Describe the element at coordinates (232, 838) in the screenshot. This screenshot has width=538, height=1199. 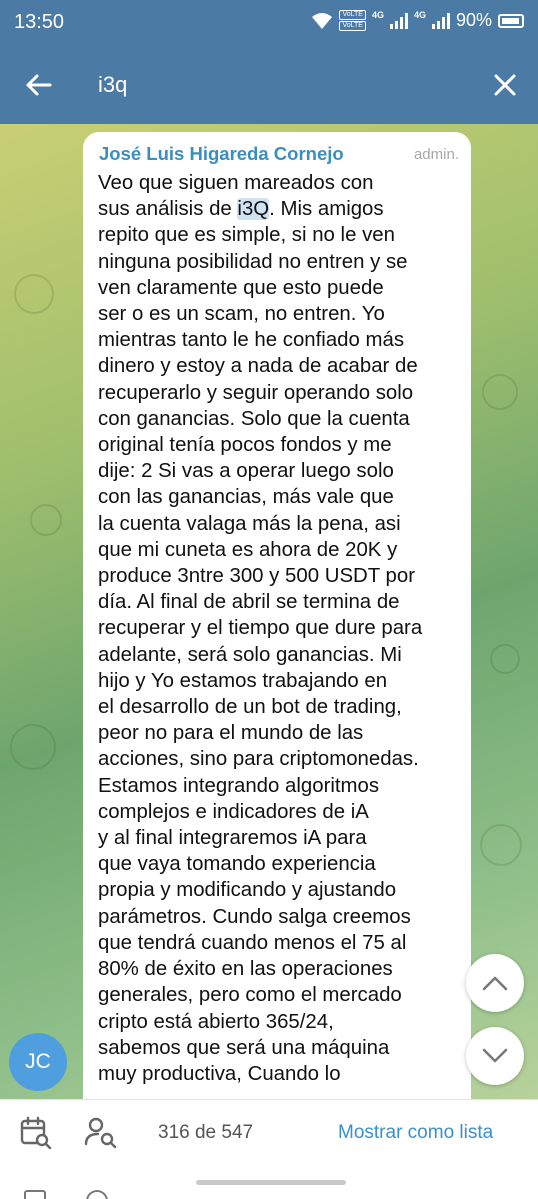
I see `message-line: y al final integraremos iA para` at that location.